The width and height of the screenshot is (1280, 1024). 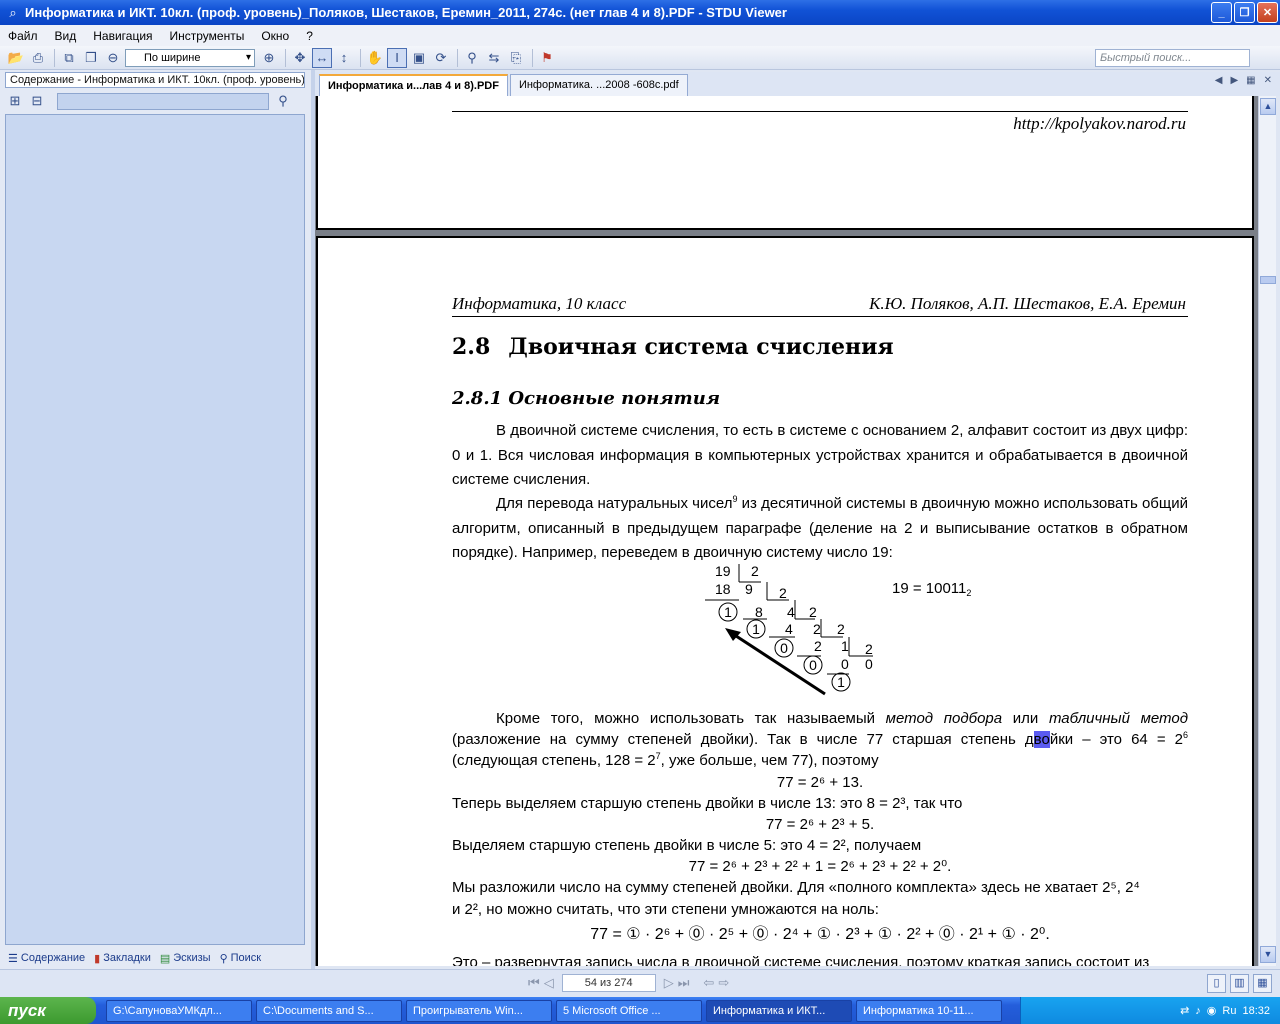 What do you see at coordinates (37, 101) in the screenshot?
I see `collapse-icon: ⊟` at bounding box center [37, 101].